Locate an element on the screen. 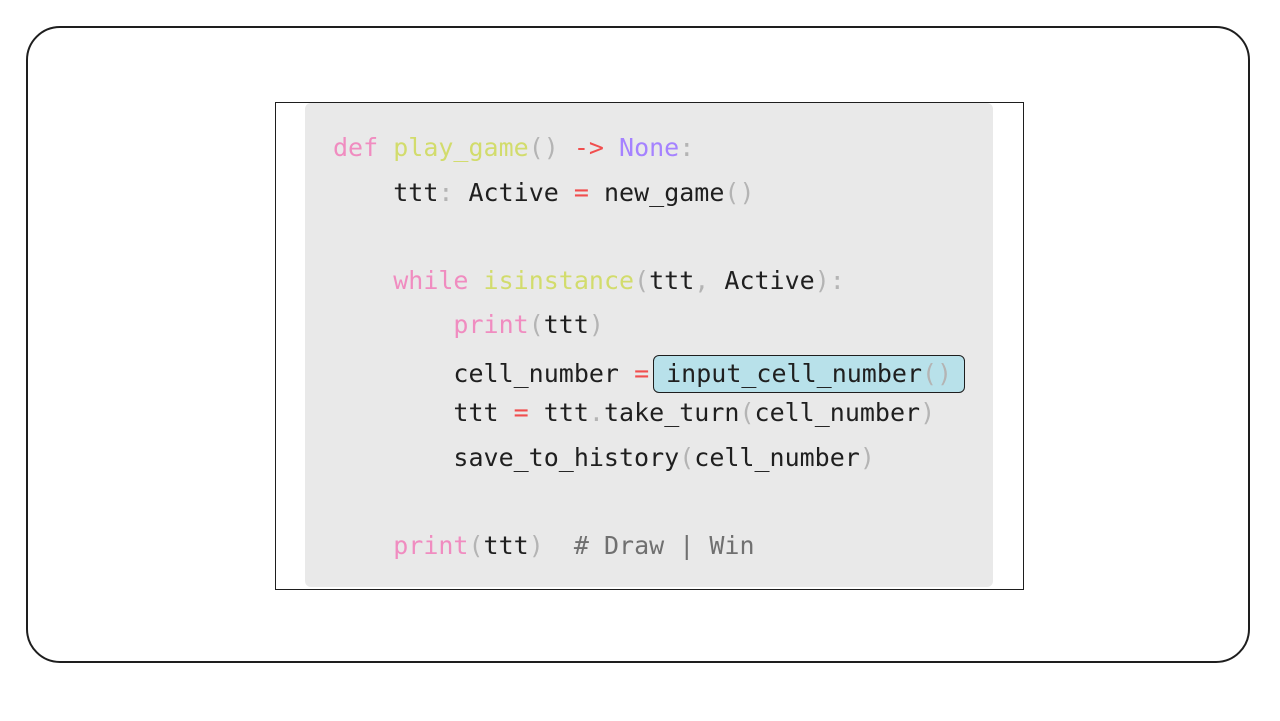 The width and height of the screenshot is (1280, 721). code-line-5: cell_number = input_cell_number() is located at coordinates (649, 374).